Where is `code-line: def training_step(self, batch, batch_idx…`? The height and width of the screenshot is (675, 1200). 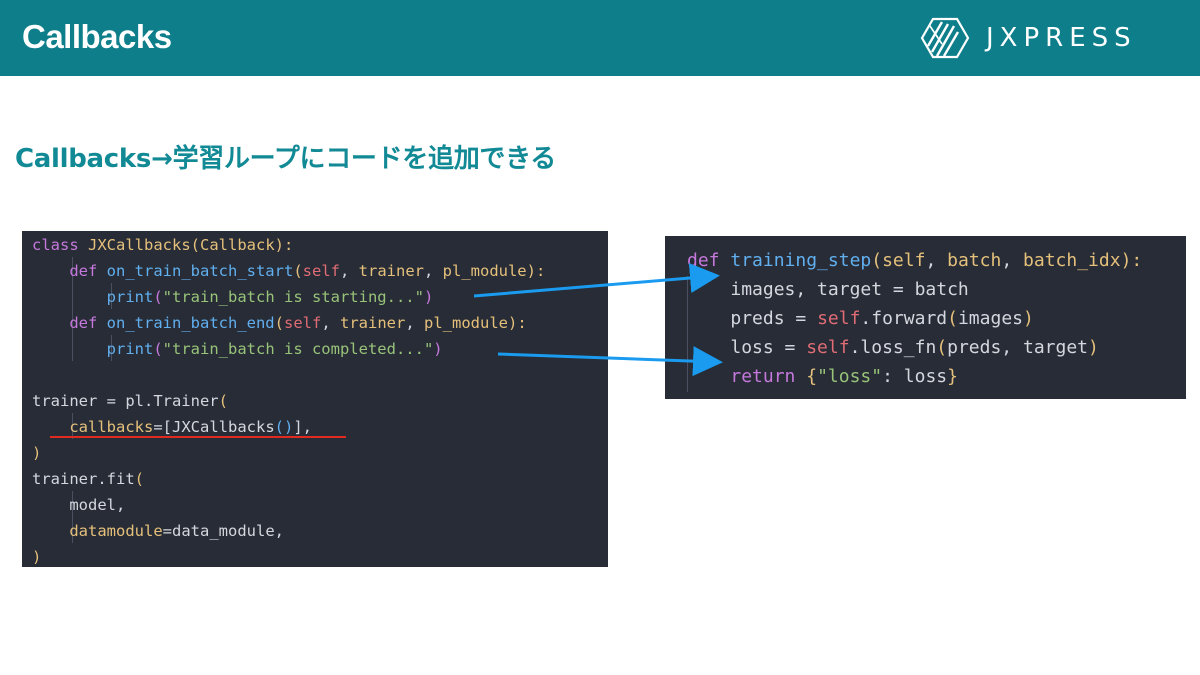 code-line: def training_step(self, batch, batch_idx… is located at coordinates (914, 260).